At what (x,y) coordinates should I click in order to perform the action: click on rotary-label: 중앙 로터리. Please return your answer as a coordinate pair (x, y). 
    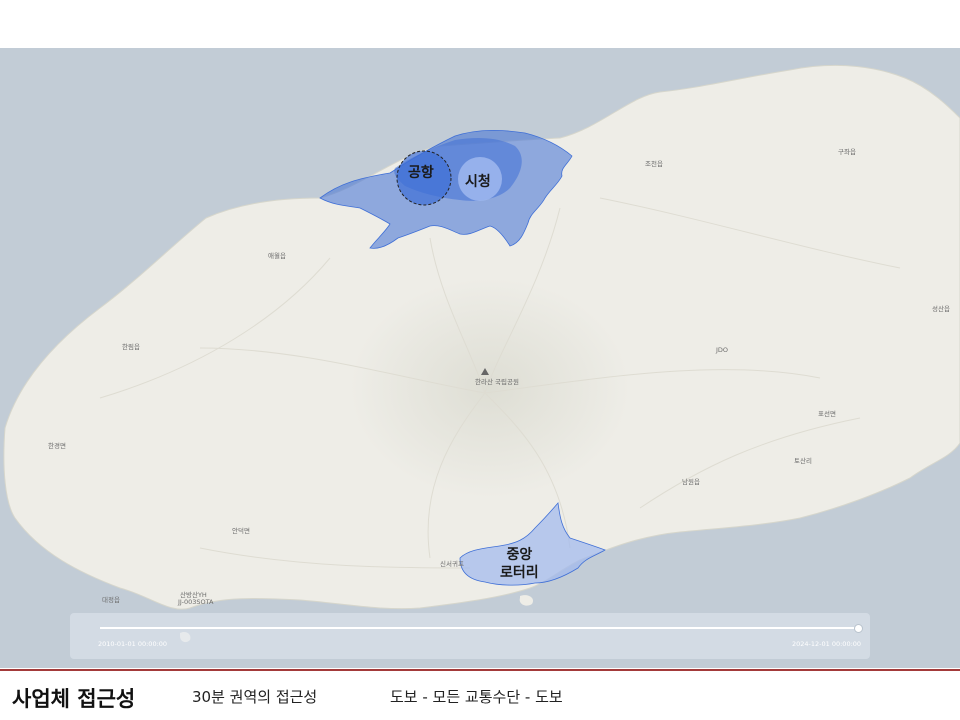
    Looking at the image, I should click on (519, 564).